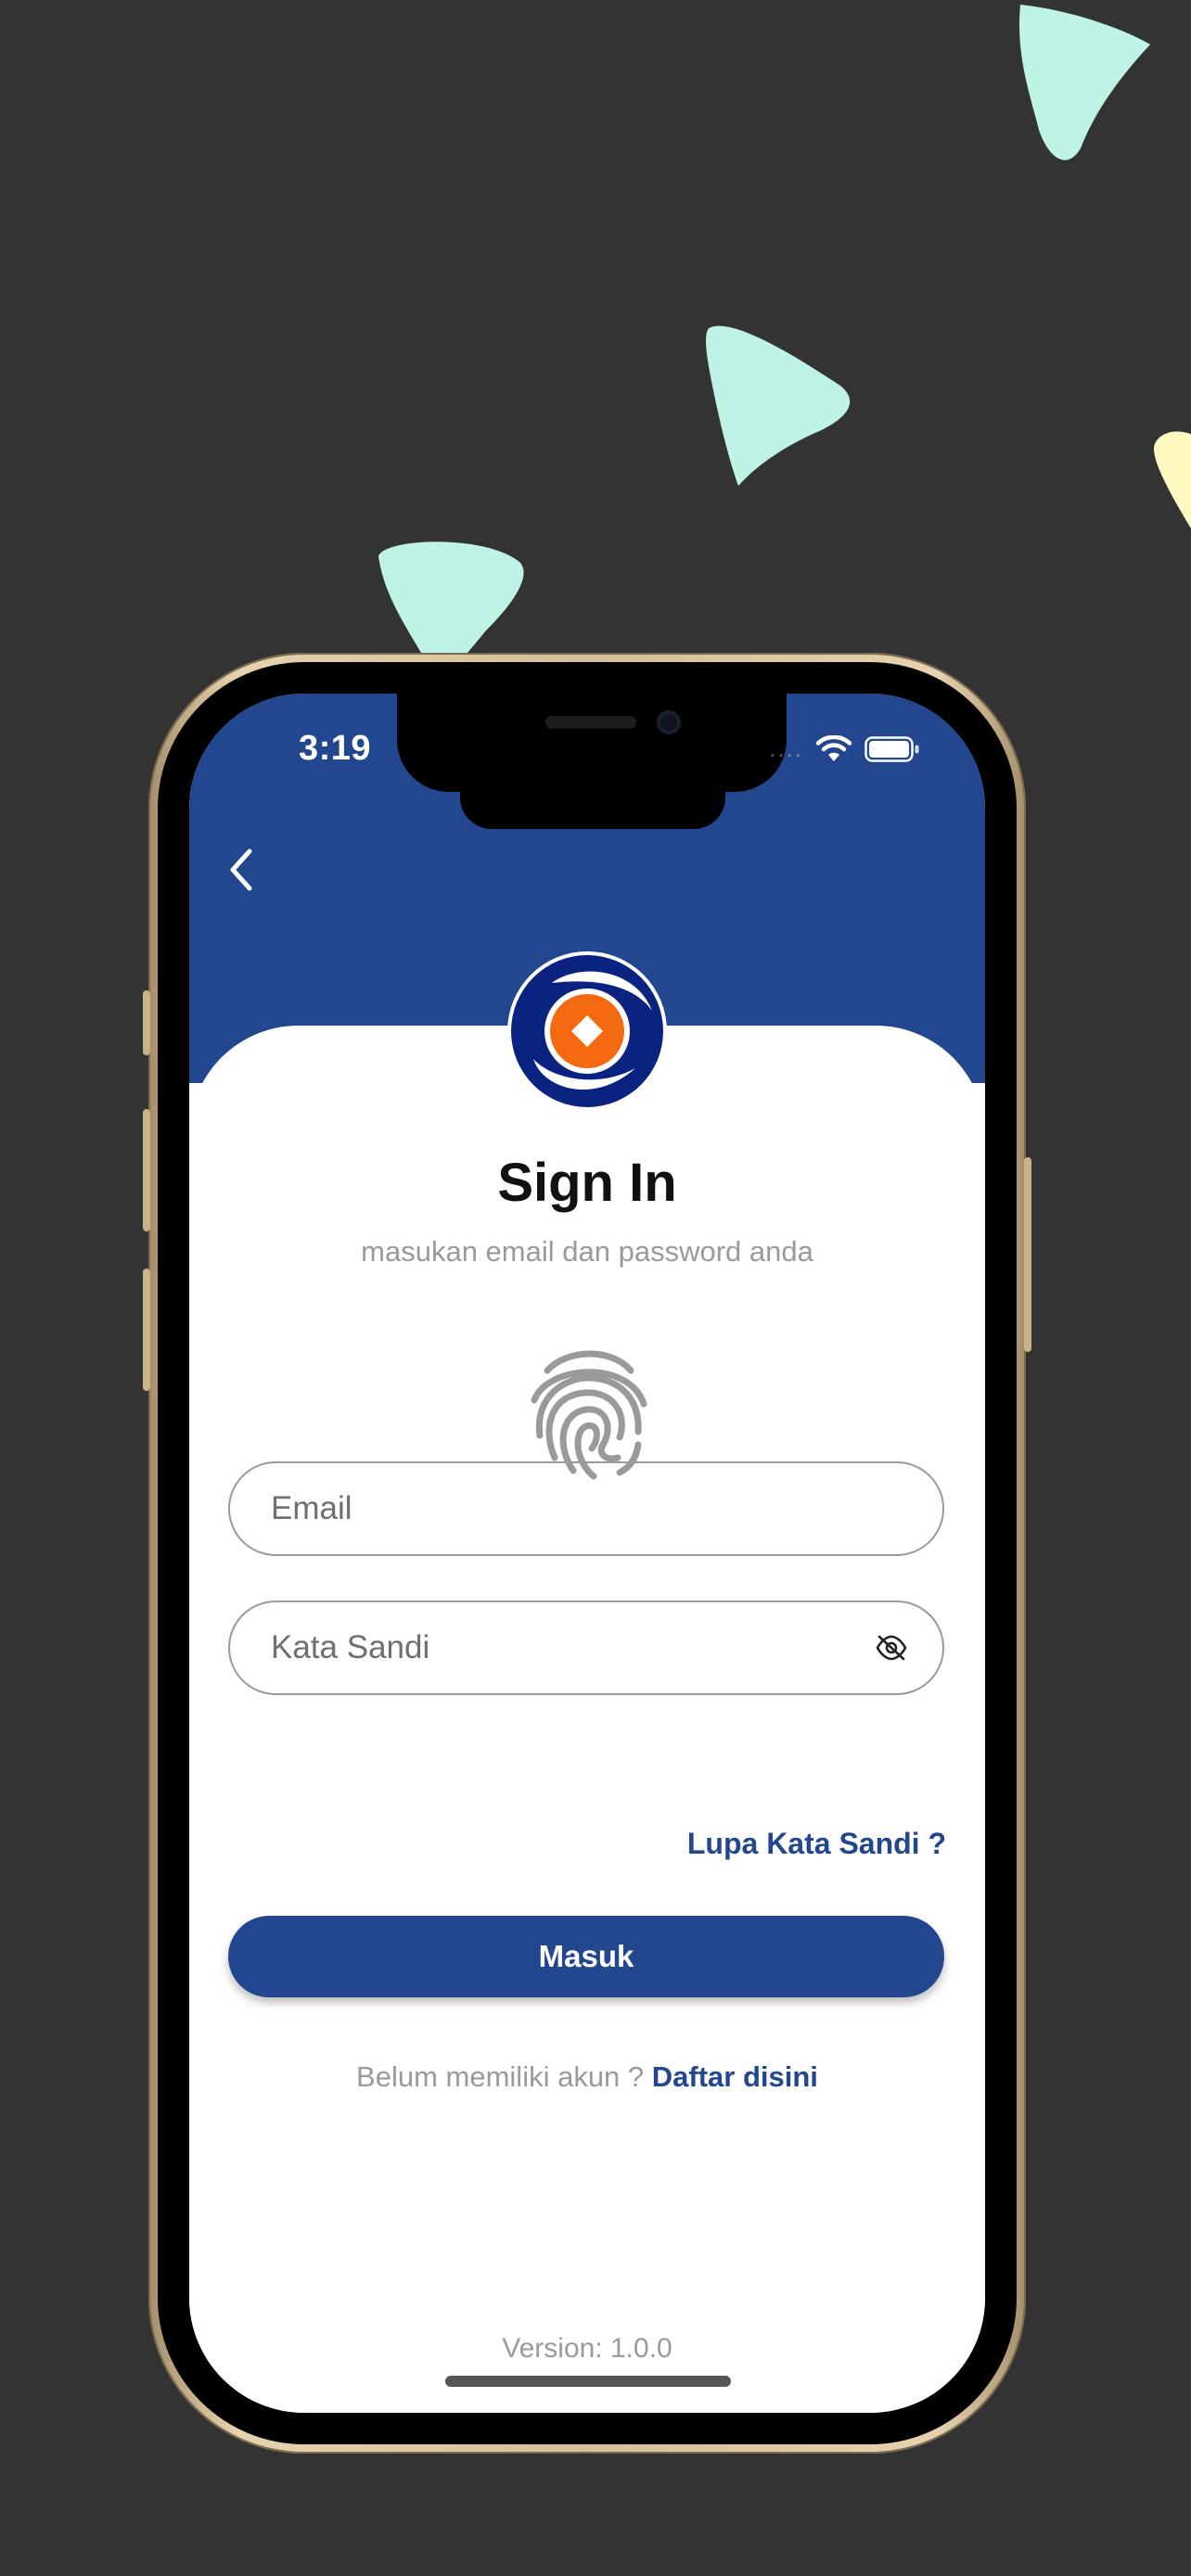 This screenshot has height=2576, width=1191. Describe the element at coordinates (892, 749) in the screenshot. I see `battery-icon` at that location.